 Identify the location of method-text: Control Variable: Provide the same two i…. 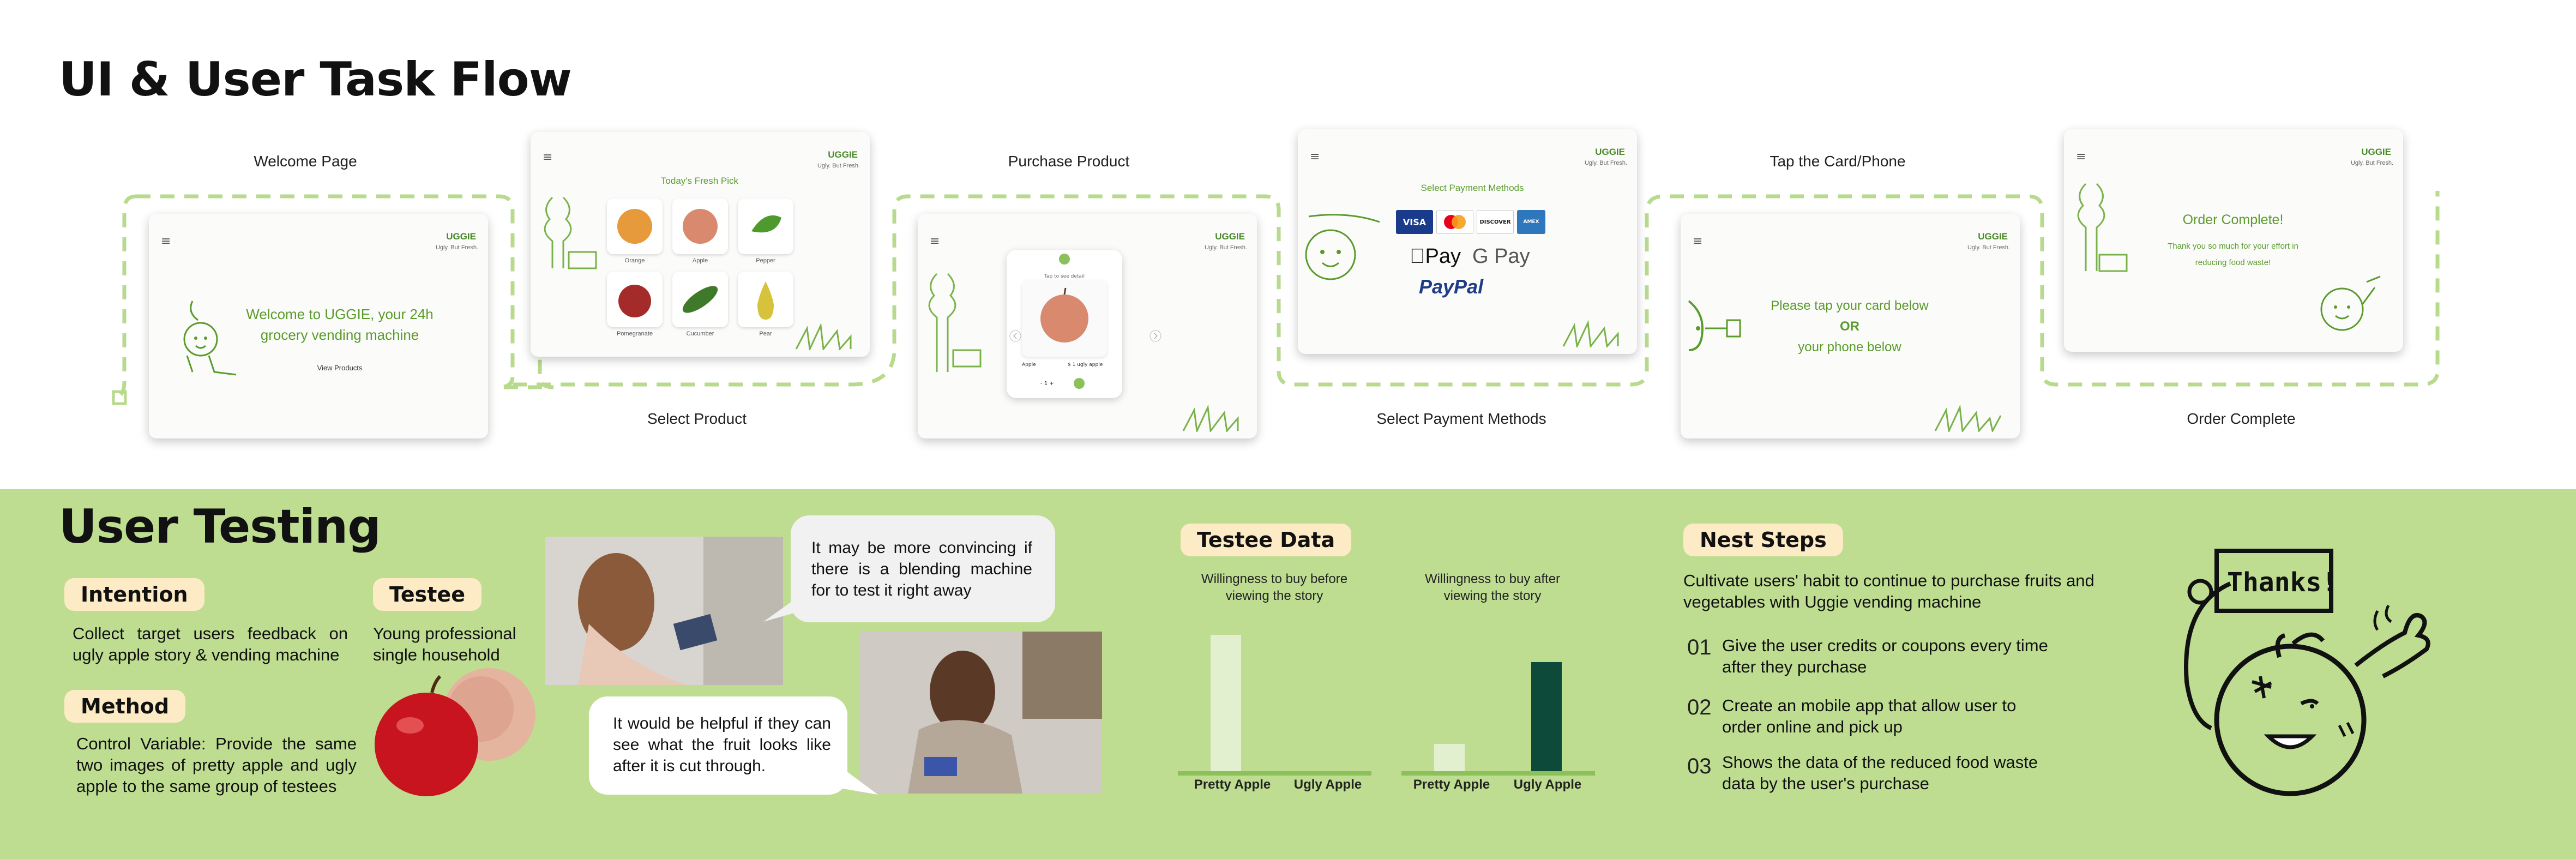
(216, 765).